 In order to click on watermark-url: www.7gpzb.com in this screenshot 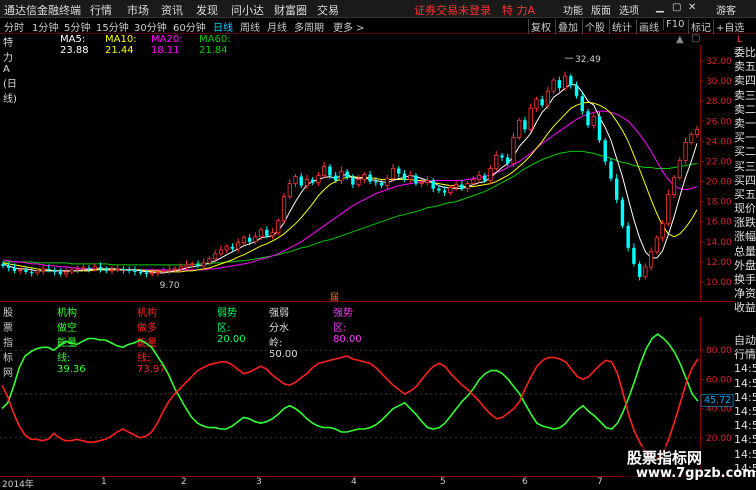, I will do `click(696, 473)`.